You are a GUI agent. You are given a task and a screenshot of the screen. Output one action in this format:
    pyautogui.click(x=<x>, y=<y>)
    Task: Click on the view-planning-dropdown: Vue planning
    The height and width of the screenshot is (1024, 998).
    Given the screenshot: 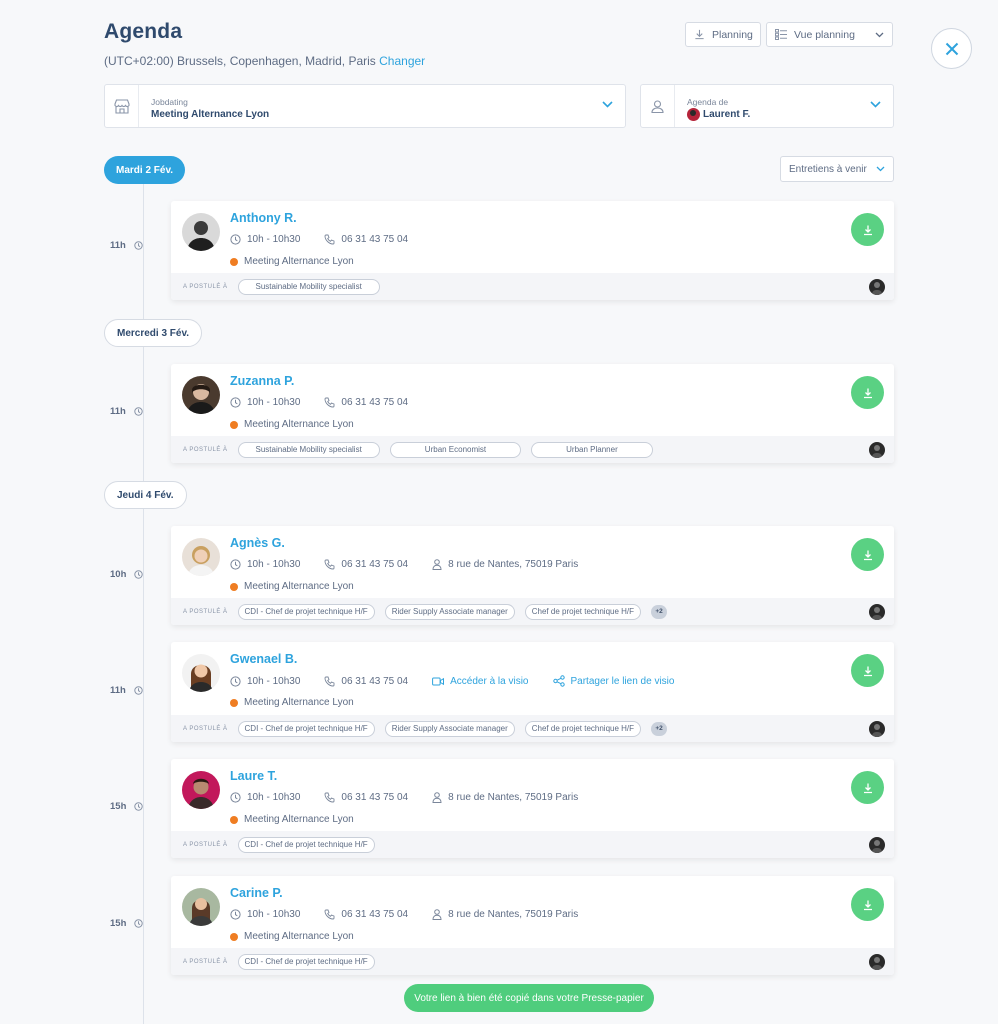 What is the action you would take?
    pyautogui.click(x=829, y=34)
    